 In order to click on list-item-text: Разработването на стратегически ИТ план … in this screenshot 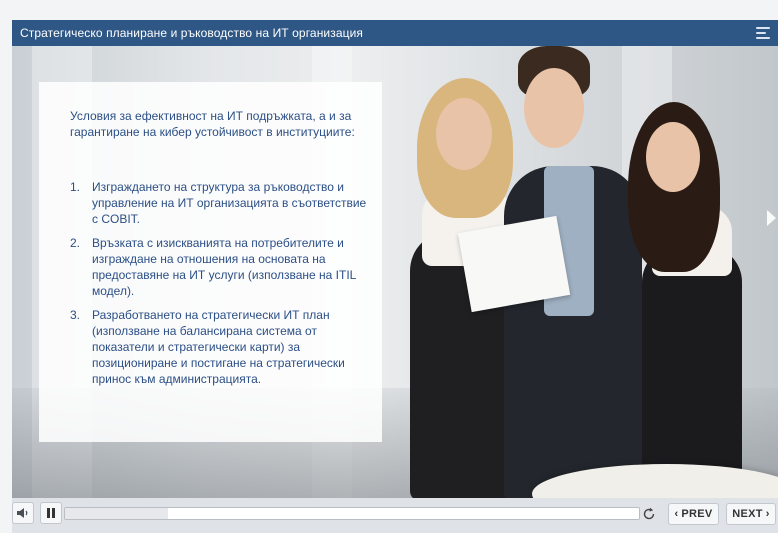, I will do `click(218, 347)`.